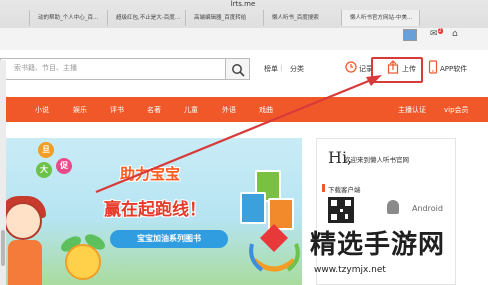 The width and height of the screenshot is (488, 285). I want to click on watermark-text: 精选手游网, so click(378, 245).